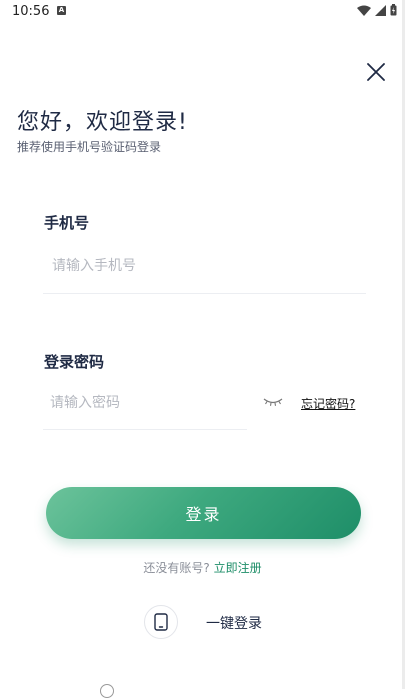  What do you see at coordinates (273, 402) in the screenshot?
I see `eye-closed-icon` at bounding box center [273, 402].